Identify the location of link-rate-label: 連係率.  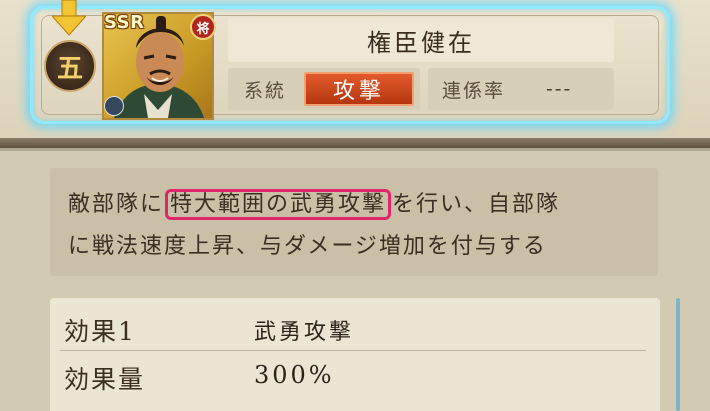
(474, 91).